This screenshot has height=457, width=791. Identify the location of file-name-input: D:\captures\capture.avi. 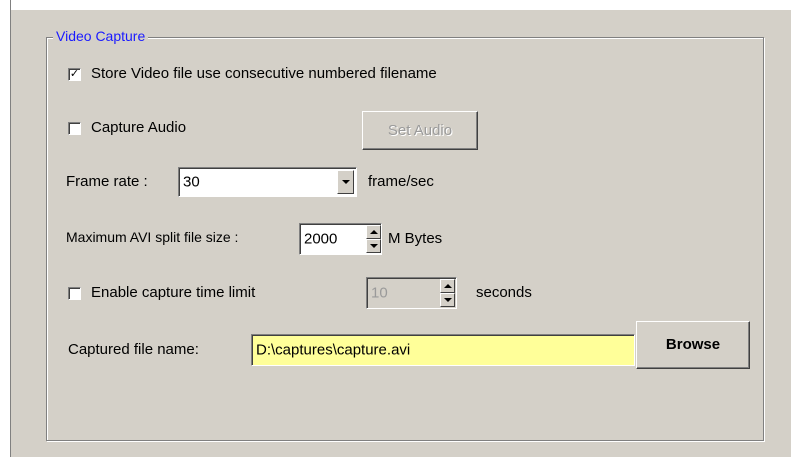
(443, 350).